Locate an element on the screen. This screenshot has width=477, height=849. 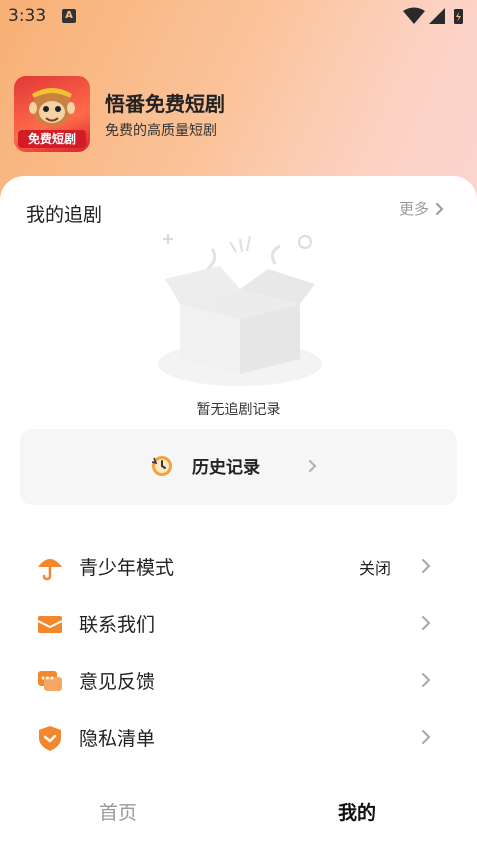
clock-icon is located at coordinates (161, 465).